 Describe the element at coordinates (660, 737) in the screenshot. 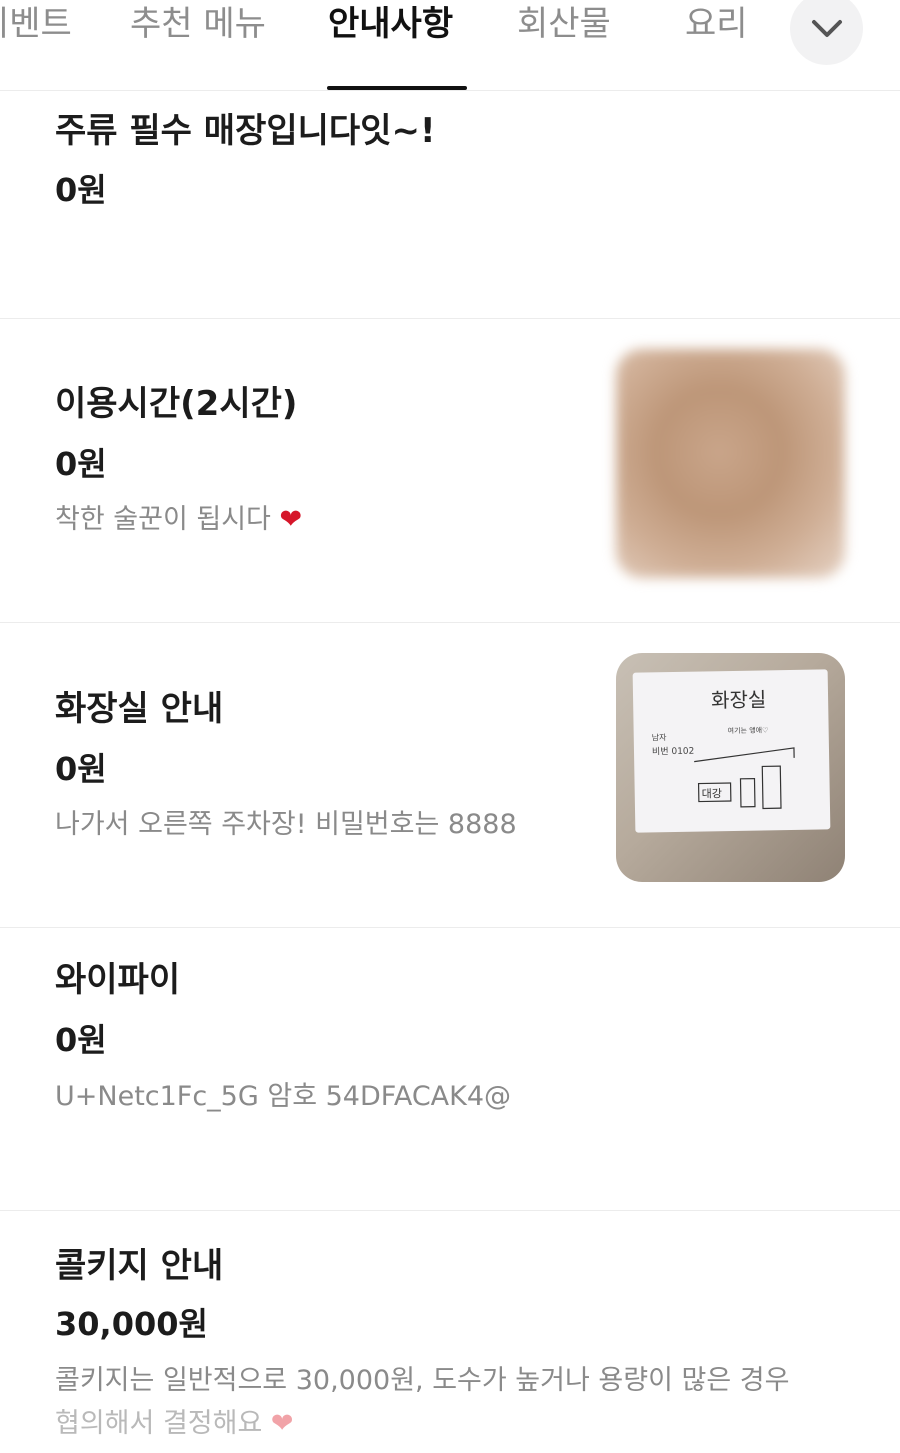

I see `map-label-men: 남자` at that location.